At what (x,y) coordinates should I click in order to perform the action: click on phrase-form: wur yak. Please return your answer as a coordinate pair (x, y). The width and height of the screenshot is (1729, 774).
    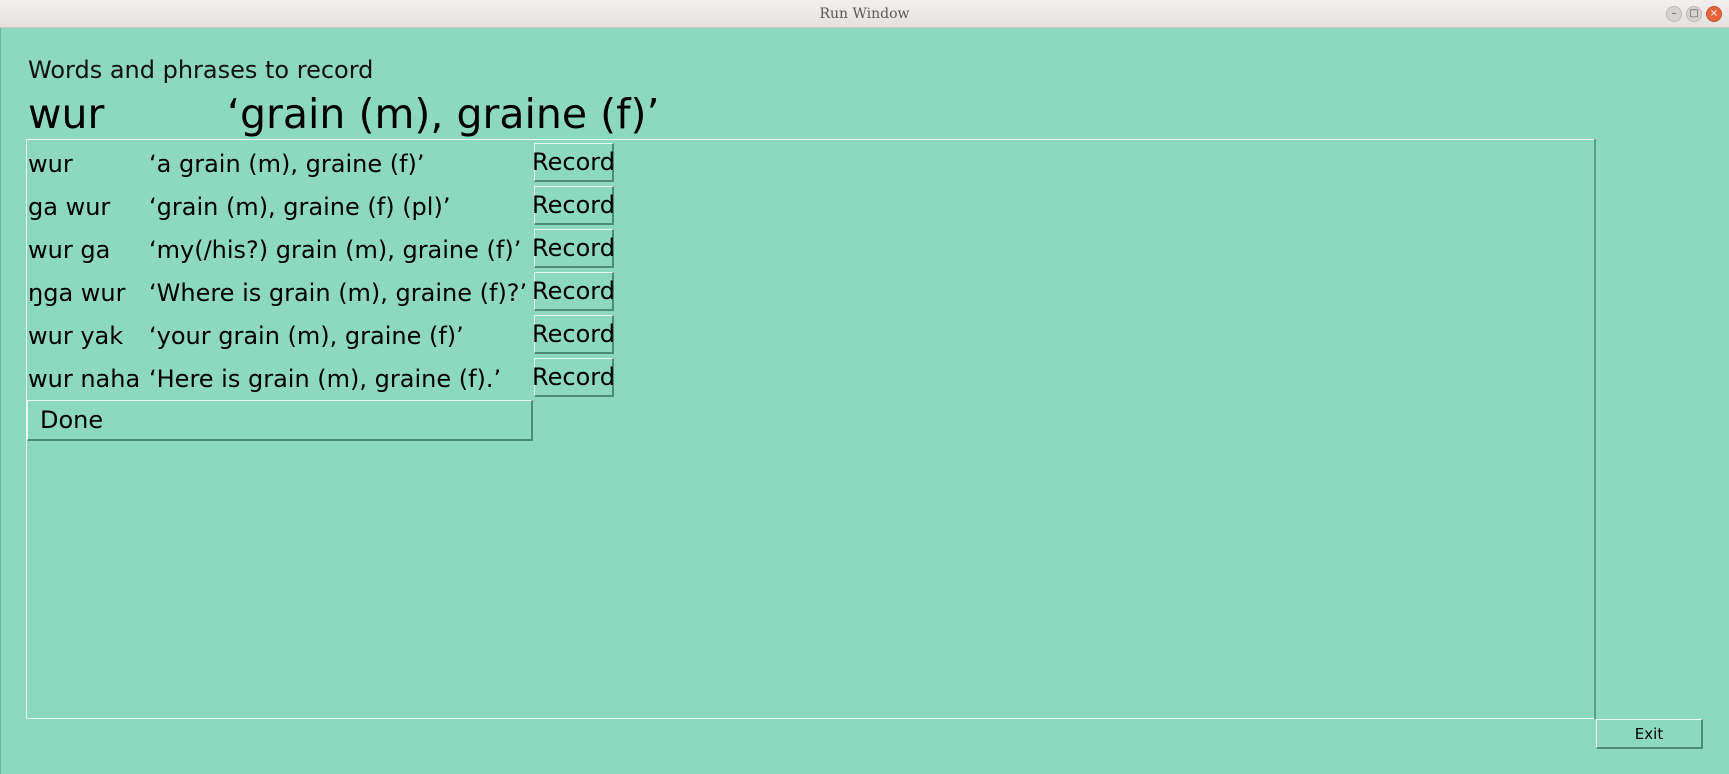
    Looking at the image, I should click on (76, 336).